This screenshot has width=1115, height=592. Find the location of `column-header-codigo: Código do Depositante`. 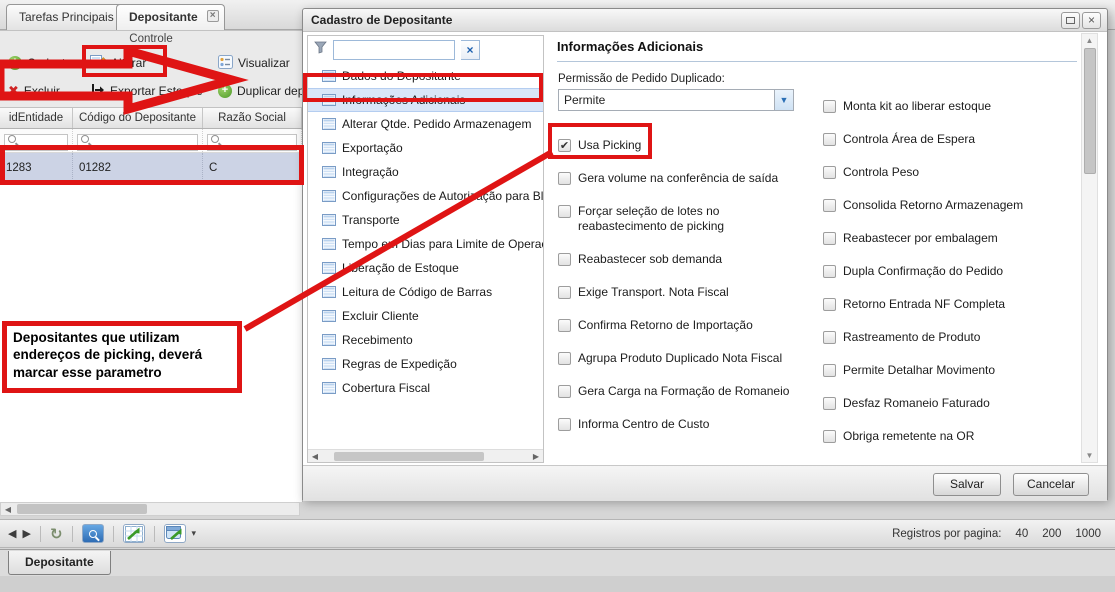

column-header-codigo: Código do Depositante is located at coordinates (138, 118).